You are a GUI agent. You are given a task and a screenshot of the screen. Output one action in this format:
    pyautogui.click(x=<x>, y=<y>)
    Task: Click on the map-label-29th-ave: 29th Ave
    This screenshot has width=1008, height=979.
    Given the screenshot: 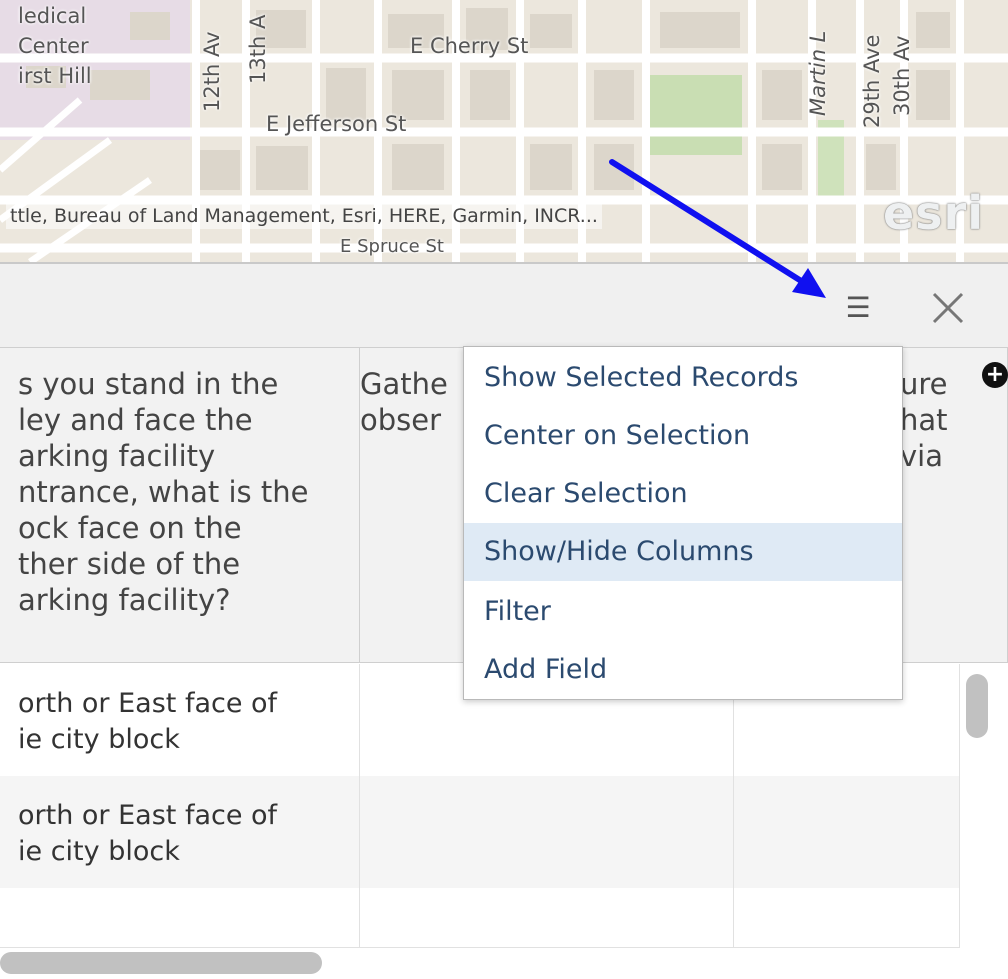 What is the action you would take?
    pyautogui.click(x=872, y=81)
    